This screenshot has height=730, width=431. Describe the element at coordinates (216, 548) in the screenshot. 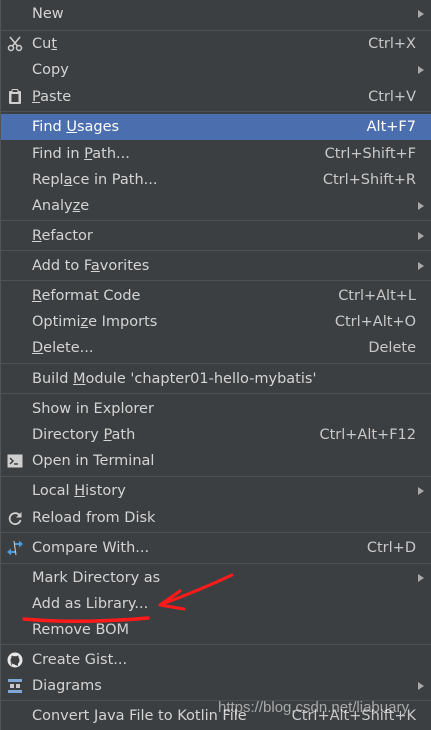

I see `menu-item-compare-with: Compare With... Ctrl+D` at that location.